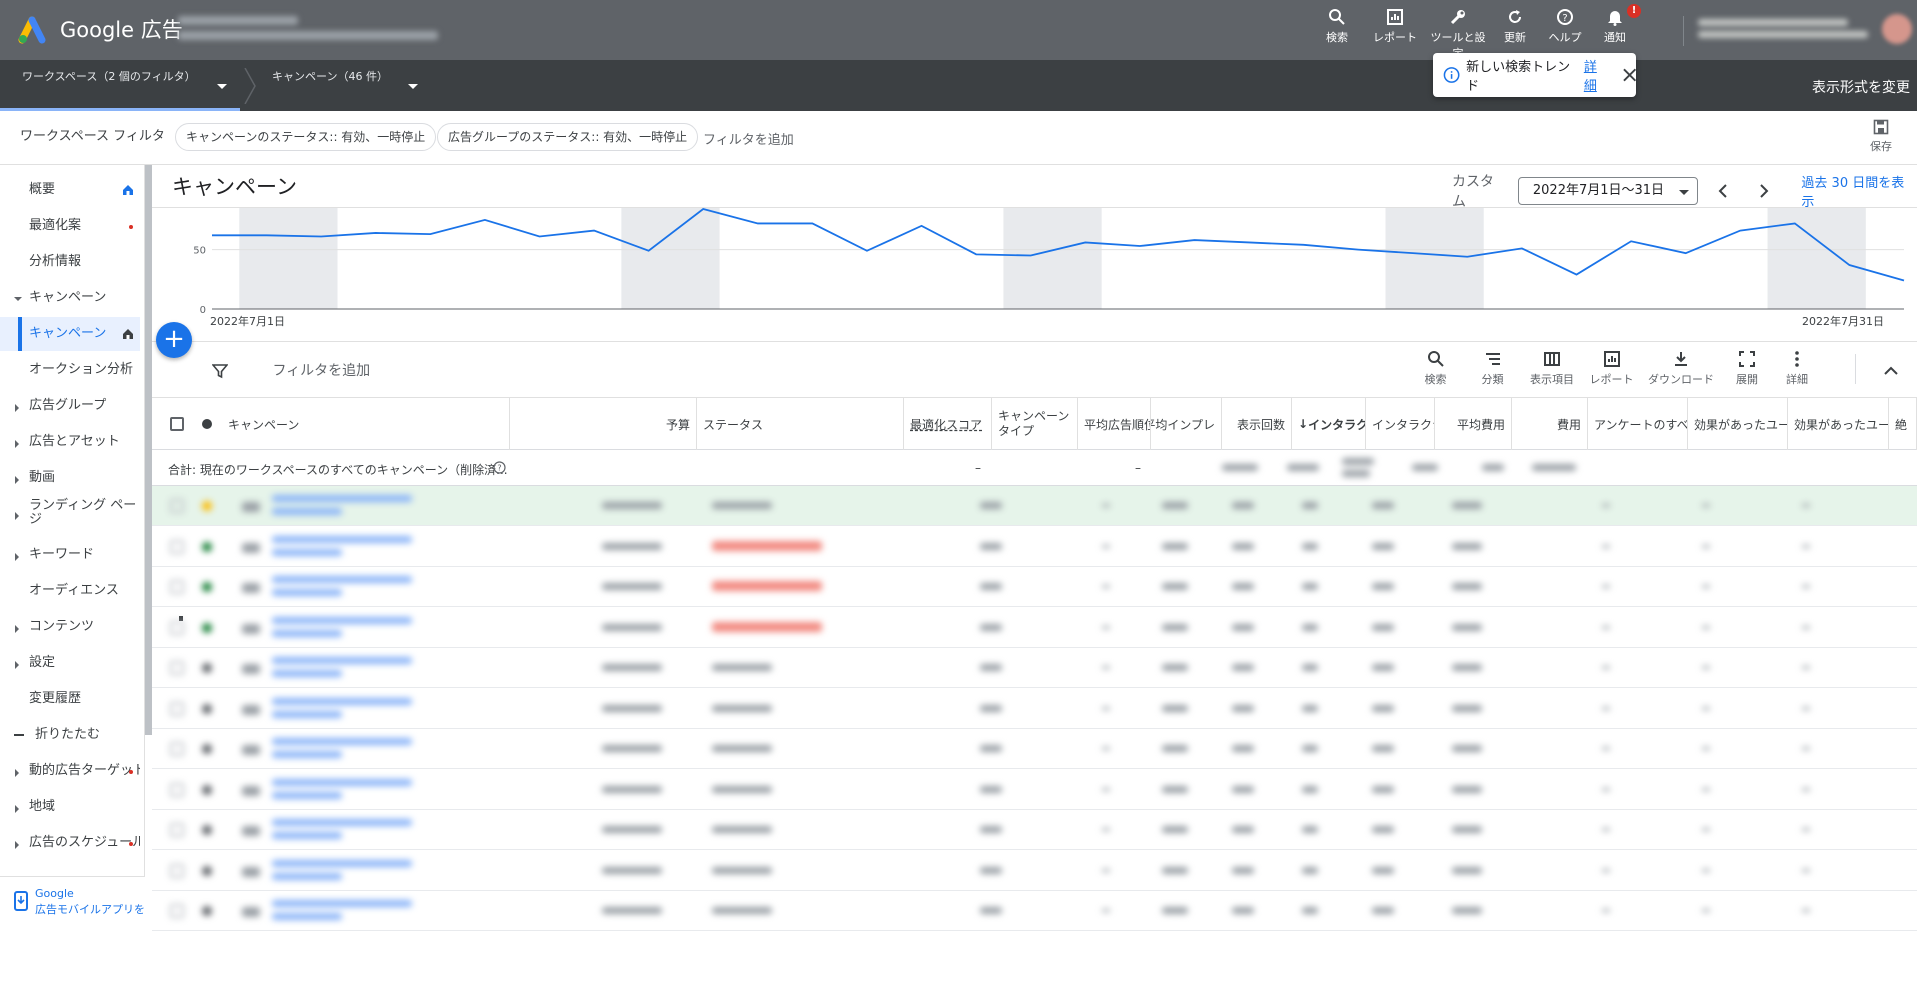 The image size is (1917, 995). Describe the element at coordinates (42, 189) in the screenshot. I see `sidebar-item-label: 概要` at that location.